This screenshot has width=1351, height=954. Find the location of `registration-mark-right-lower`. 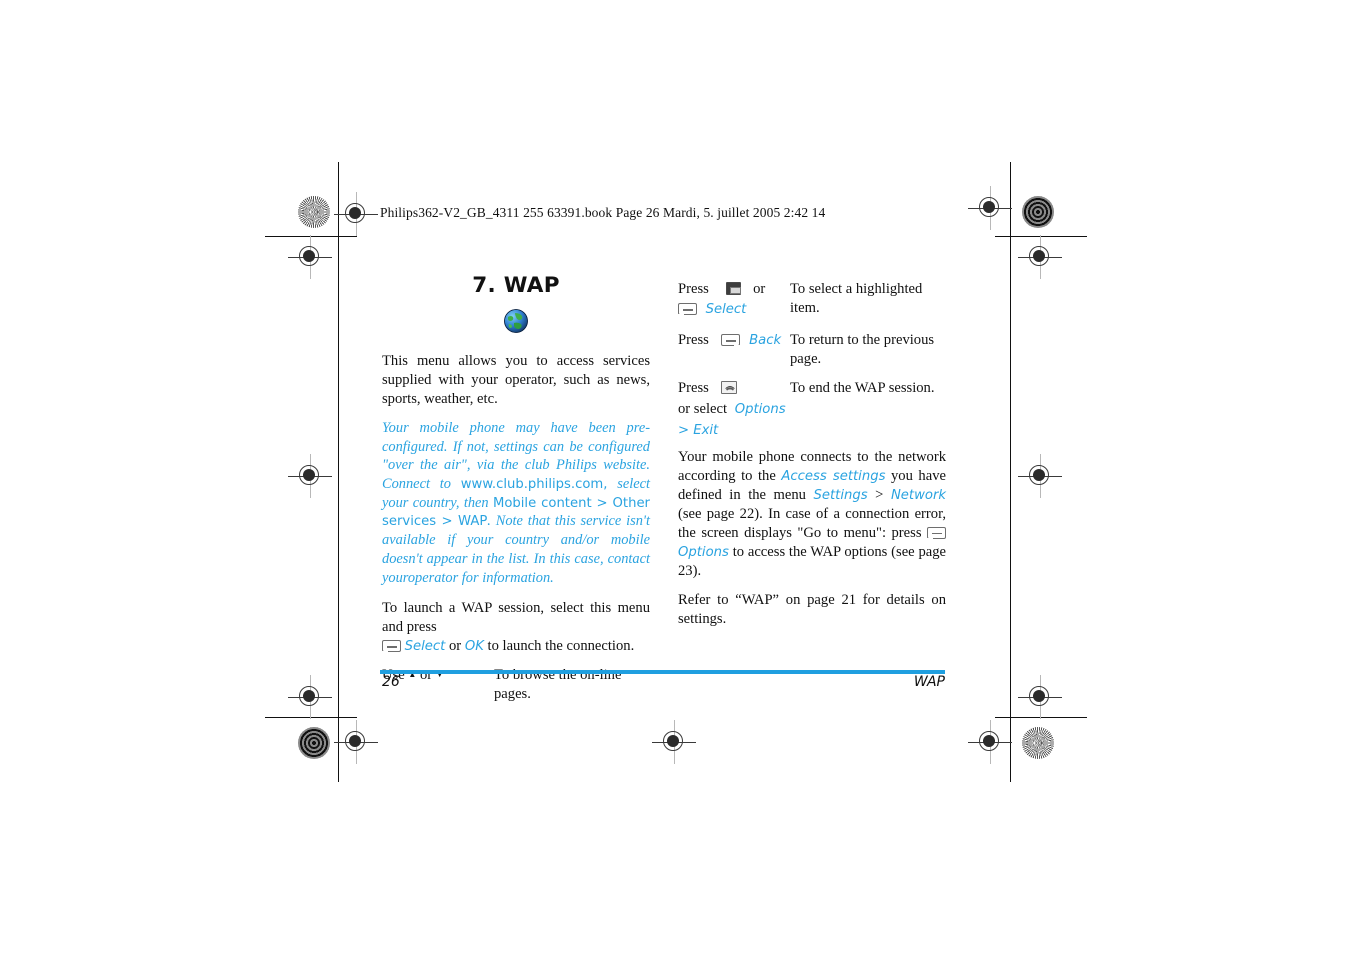

registration-mark-right-lower is located at coordinates (1040, 697).